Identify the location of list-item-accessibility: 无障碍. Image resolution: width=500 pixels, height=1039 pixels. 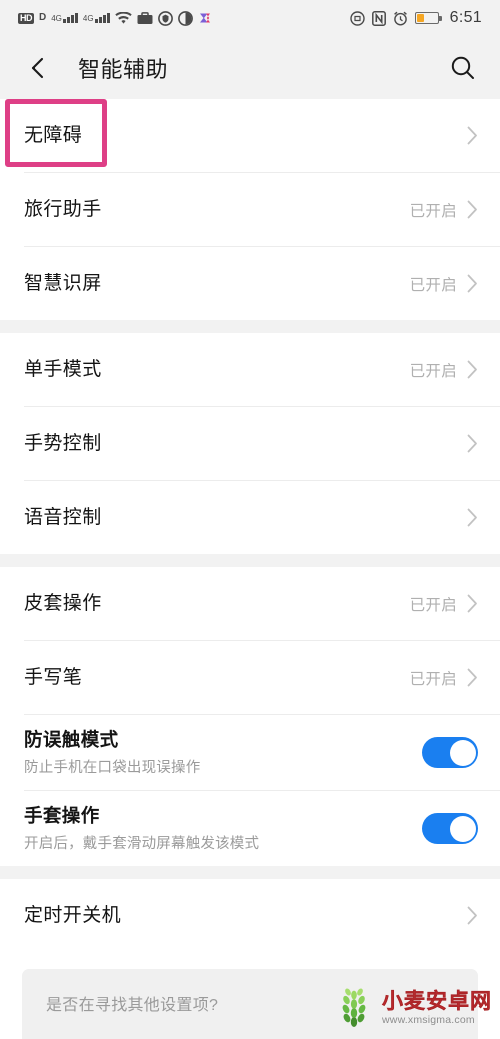
(250, 135).